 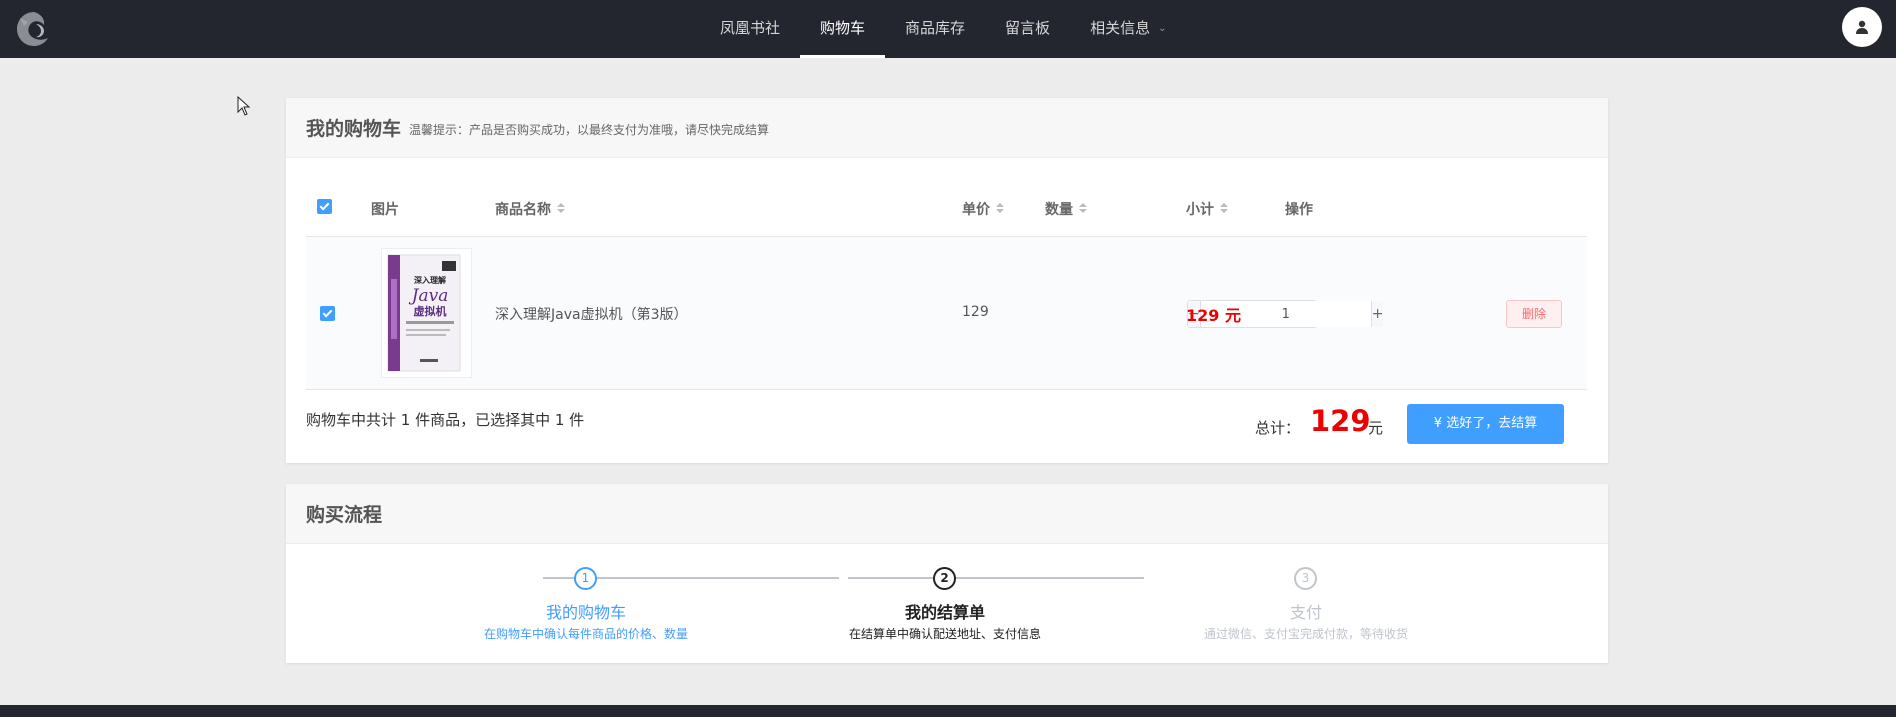 I want to click on nav-item-cart: 购物车, so click(x=843, y=29).